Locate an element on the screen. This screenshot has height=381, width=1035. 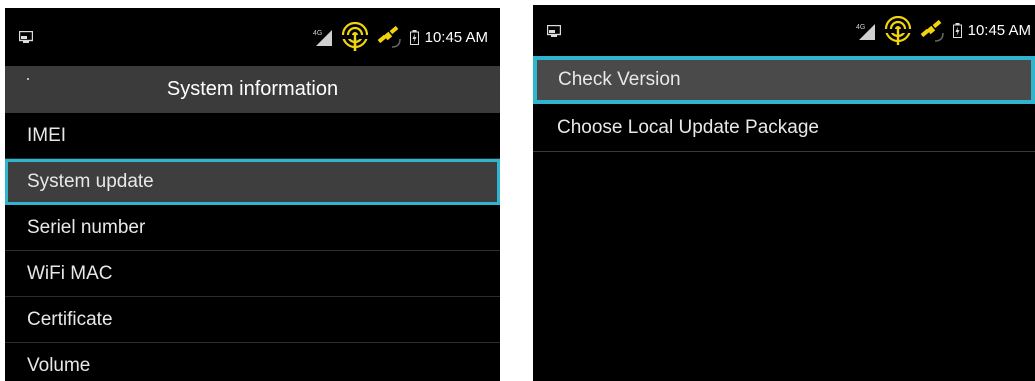
list-item-label: Seriel number is located at coordinates (86, 227).